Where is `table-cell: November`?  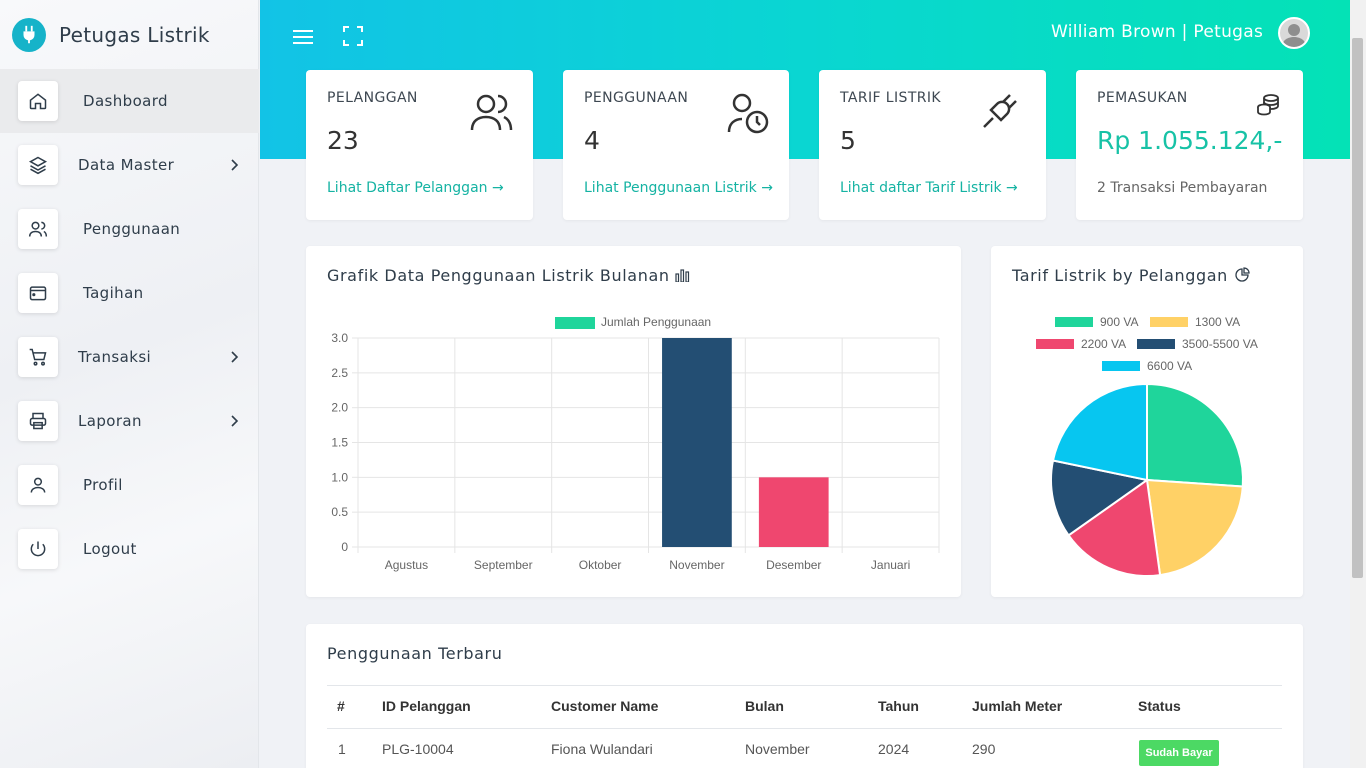 table-cell: November is located at coordinates (777, 749).